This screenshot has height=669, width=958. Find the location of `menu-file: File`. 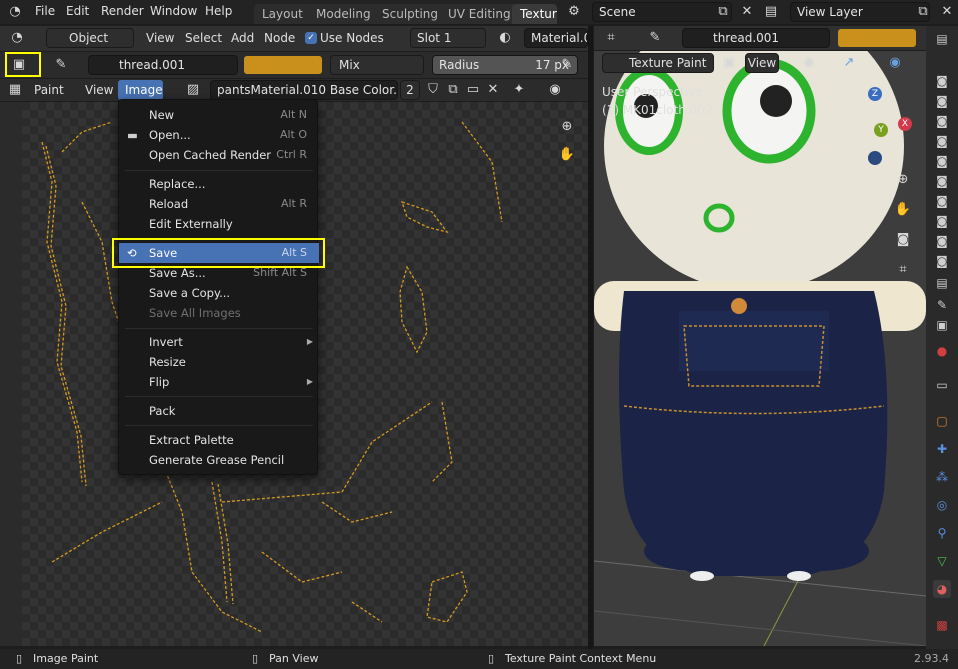

menu-file: File is located at coordinates (45, 11).